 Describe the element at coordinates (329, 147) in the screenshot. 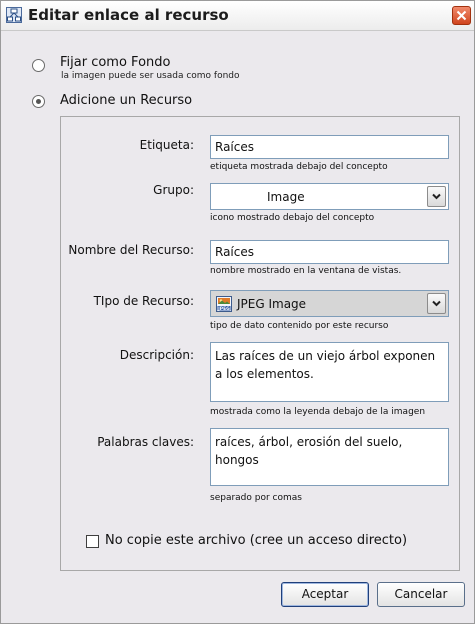

I see `label-input: Raíces` at that location.